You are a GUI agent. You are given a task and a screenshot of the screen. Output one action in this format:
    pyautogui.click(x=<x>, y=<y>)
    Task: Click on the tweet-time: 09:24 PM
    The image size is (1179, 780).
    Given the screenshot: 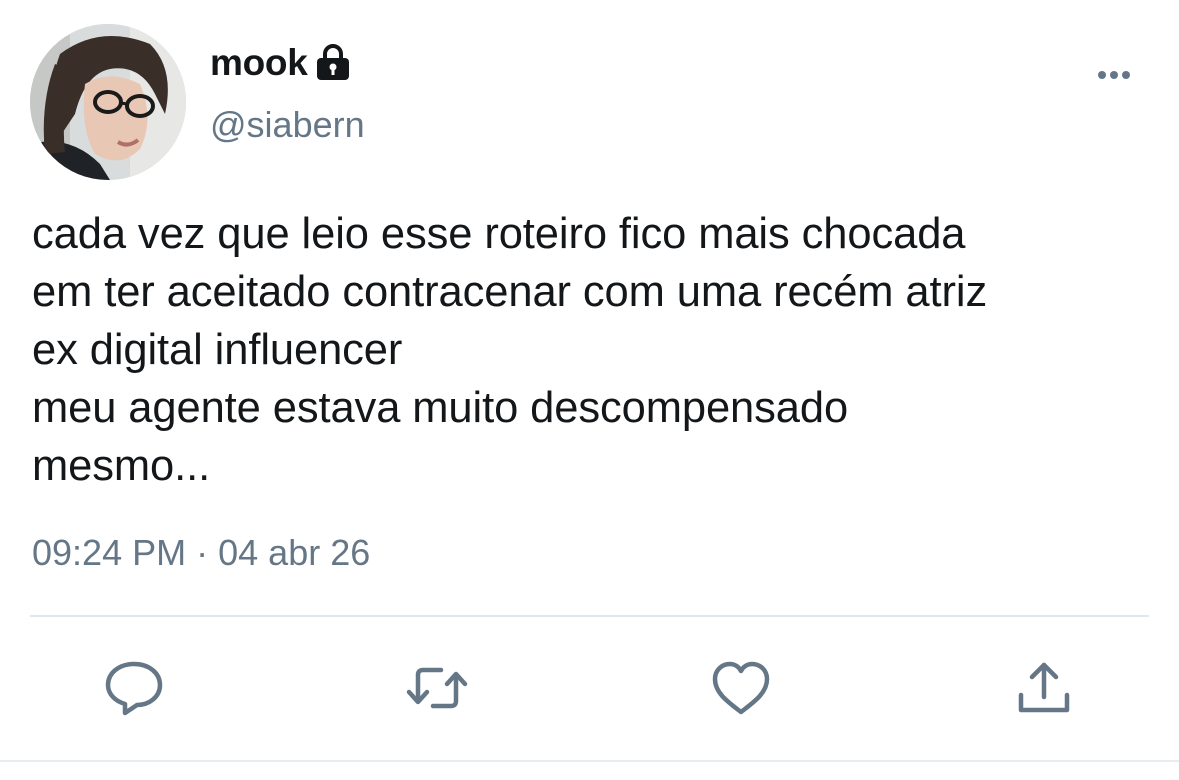 What is the action you would take?
    pyautogui.click(x=109, y=552)
    